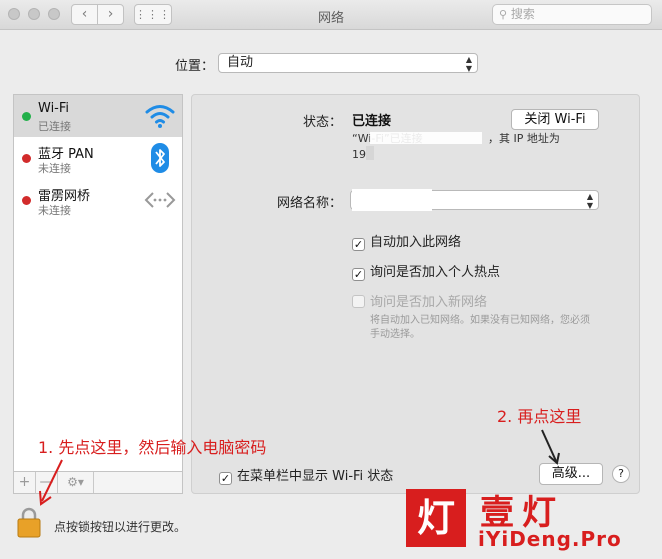 This screenshot has width=662, height=559. I want to click on help-button: ?, so click(621, 474).